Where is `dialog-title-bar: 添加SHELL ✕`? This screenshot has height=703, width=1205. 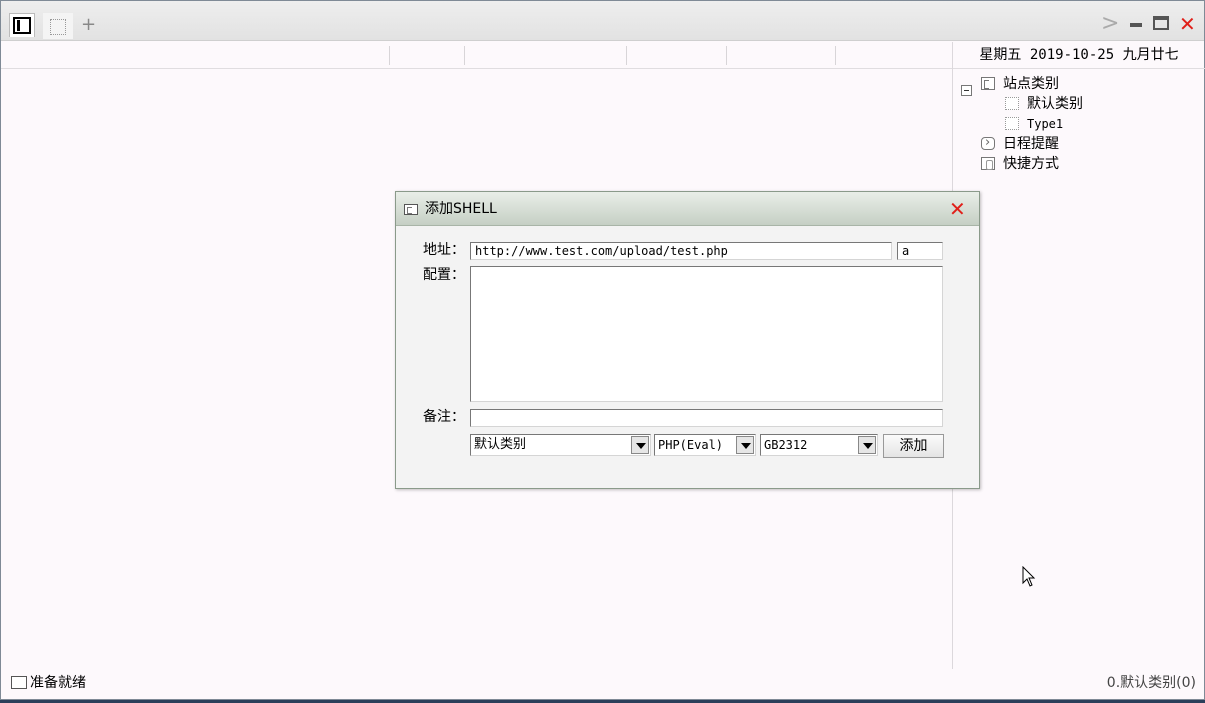 dialog-title-bar: 添加SHELL ✕ is located at coordinates (687, 209).